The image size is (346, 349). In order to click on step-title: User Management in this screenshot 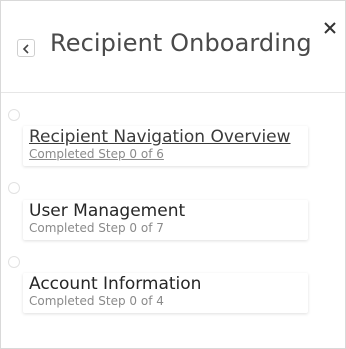, I will do `click(107, 211)`.